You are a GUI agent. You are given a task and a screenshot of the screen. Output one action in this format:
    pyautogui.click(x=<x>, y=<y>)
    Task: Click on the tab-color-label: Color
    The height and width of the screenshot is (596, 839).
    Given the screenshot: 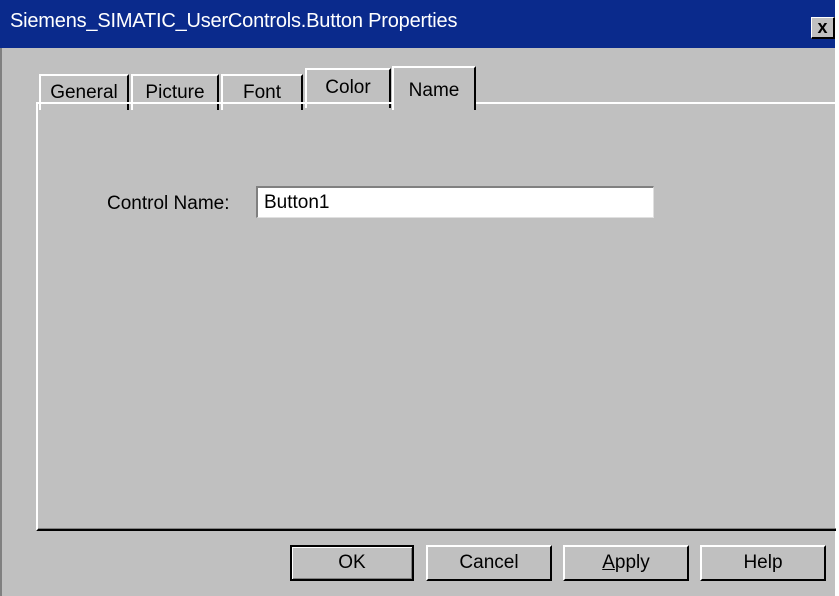 What is the action you would take?
    pyautogui.click(x=348, y=87)
    